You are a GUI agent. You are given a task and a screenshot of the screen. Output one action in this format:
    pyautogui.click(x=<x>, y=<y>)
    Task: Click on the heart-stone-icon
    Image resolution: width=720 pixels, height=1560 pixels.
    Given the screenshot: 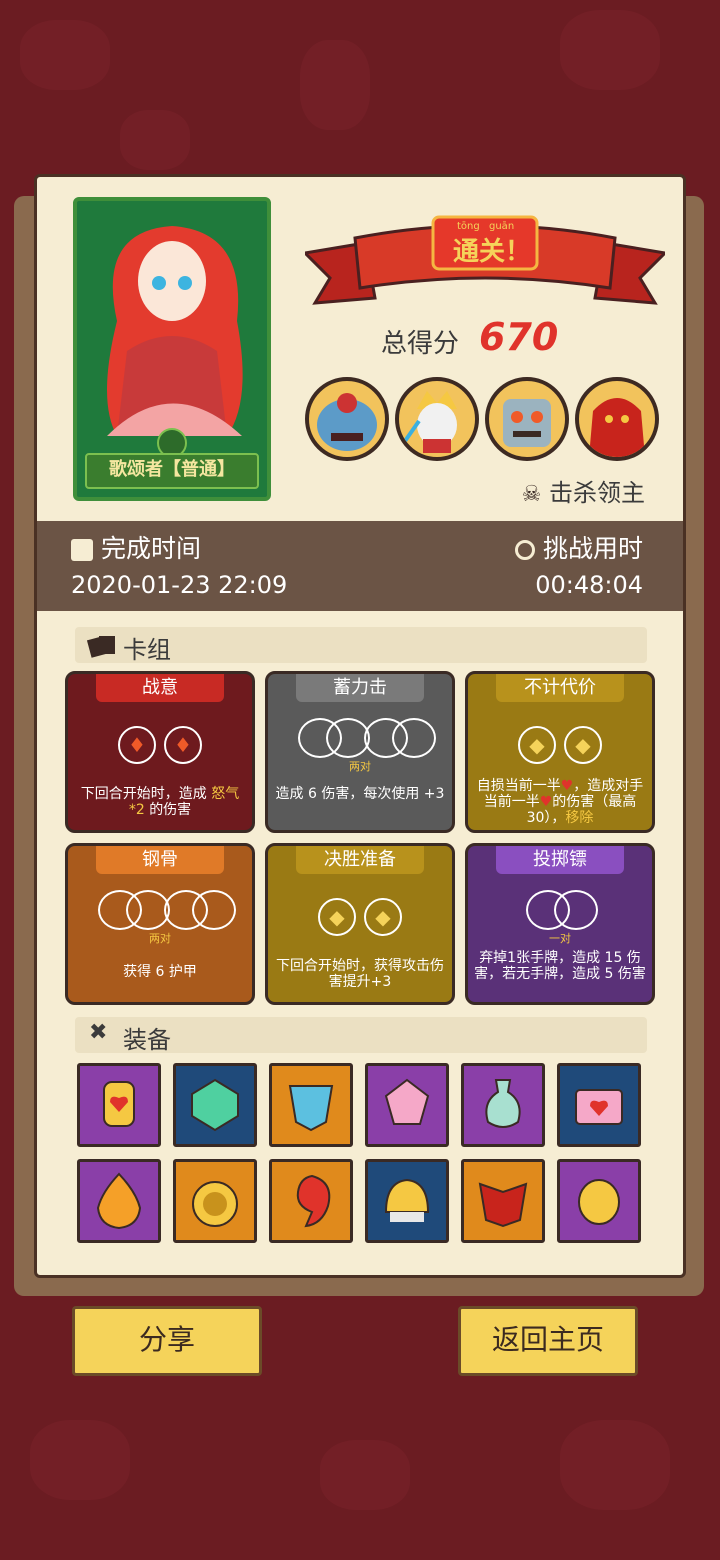 What is the action you would take?
    pyautogui.click(x=119, y=1104)
    